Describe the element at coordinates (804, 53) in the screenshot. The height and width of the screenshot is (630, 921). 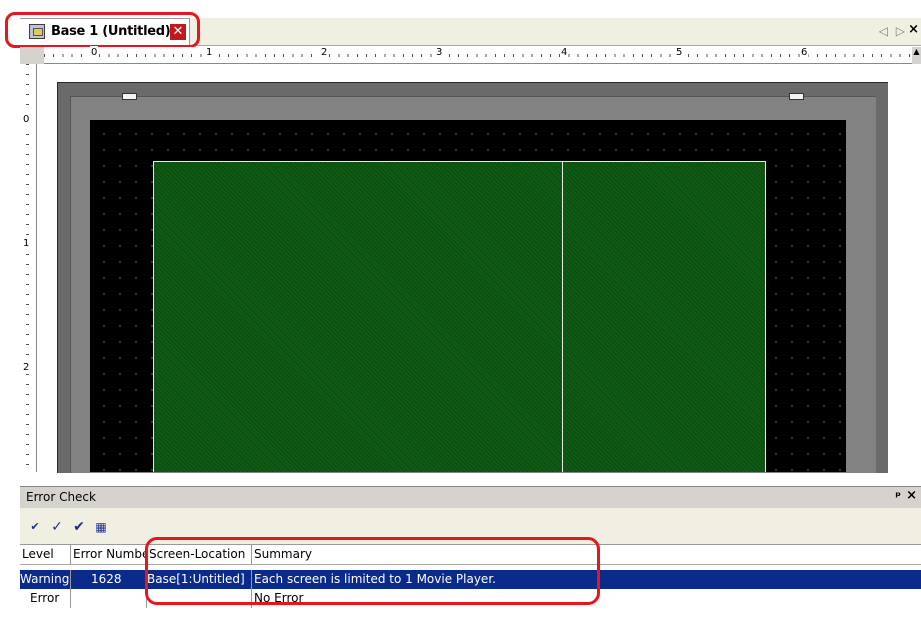
I see `ruler-label: 6` at that location.